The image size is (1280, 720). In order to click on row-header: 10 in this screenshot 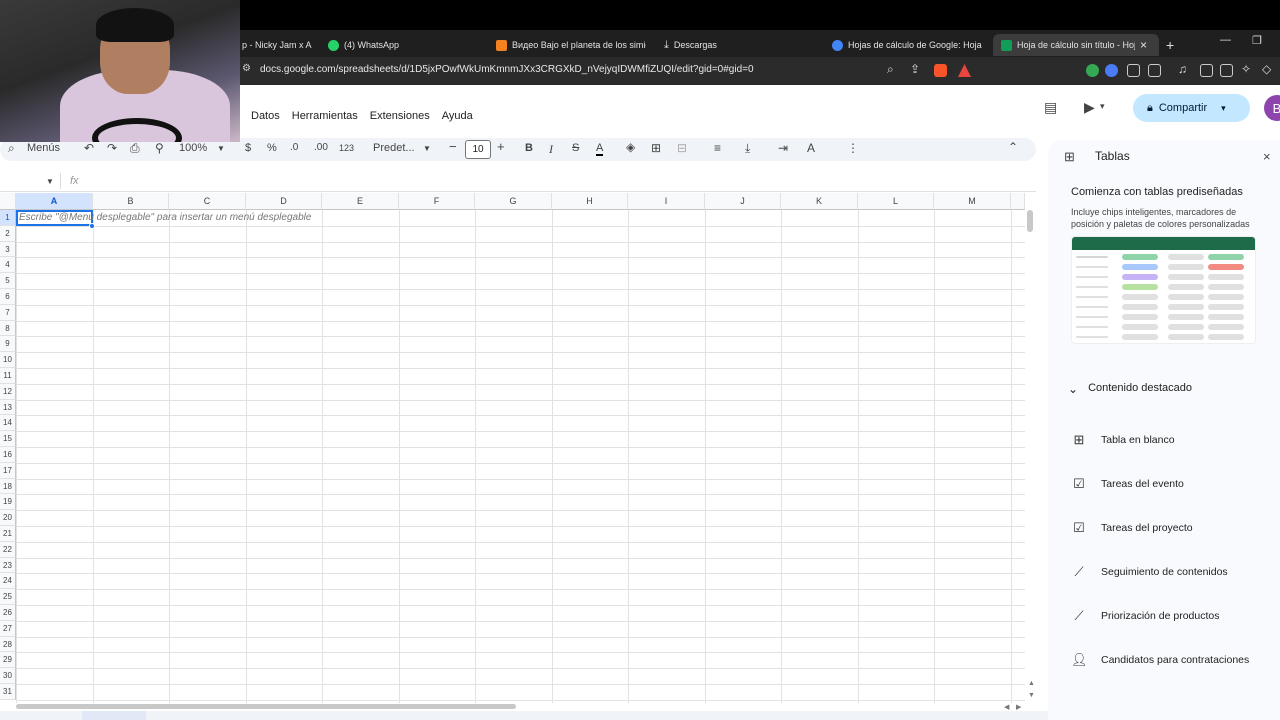, I will do `click(8, 360)`.